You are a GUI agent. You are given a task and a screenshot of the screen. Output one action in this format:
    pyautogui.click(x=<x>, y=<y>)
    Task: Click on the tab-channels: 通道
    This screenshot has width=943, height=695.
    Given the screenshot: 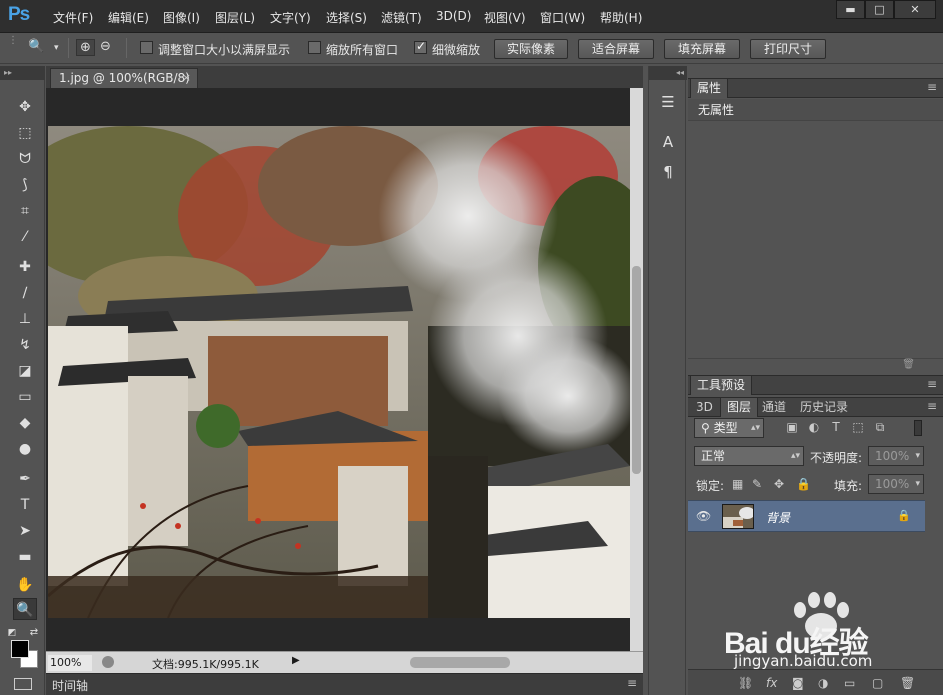 What is the action you would take?
    pyautogui.click(x=774, y=407)
    